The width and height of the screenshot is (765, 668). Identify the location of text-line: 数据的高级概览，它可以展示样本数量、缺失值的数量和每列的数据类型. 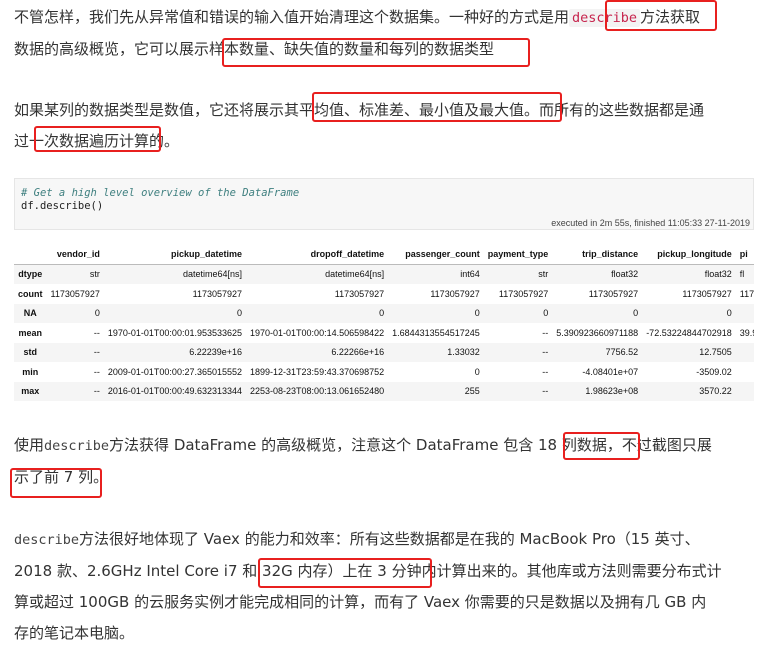
(254, 49).